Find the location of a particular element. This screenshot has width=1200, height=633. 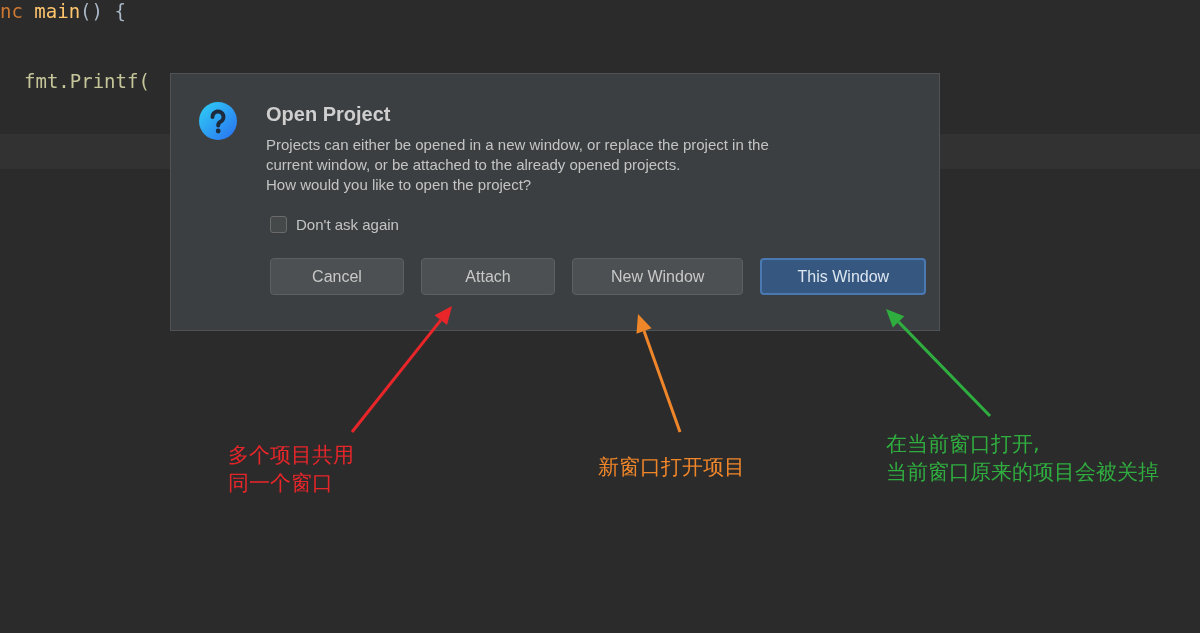

code-token: fmt.Printf( is located at coordinates (87, 81).